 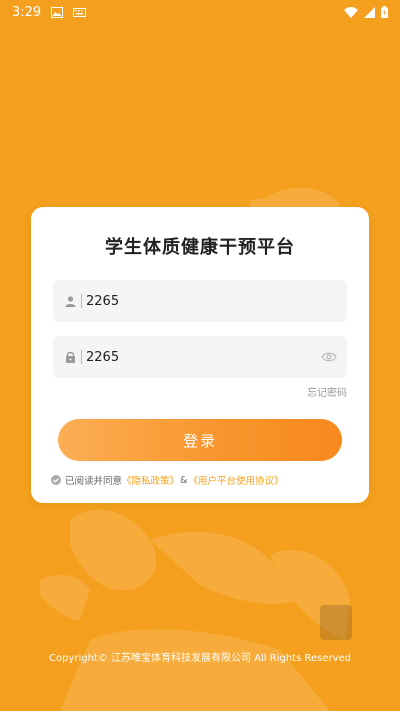 What do you see at coordinates (235, 480) in the screenshot?
I see `terms-of-use-link: 《用户平台使用协议》` at bounding box center [235, 480].